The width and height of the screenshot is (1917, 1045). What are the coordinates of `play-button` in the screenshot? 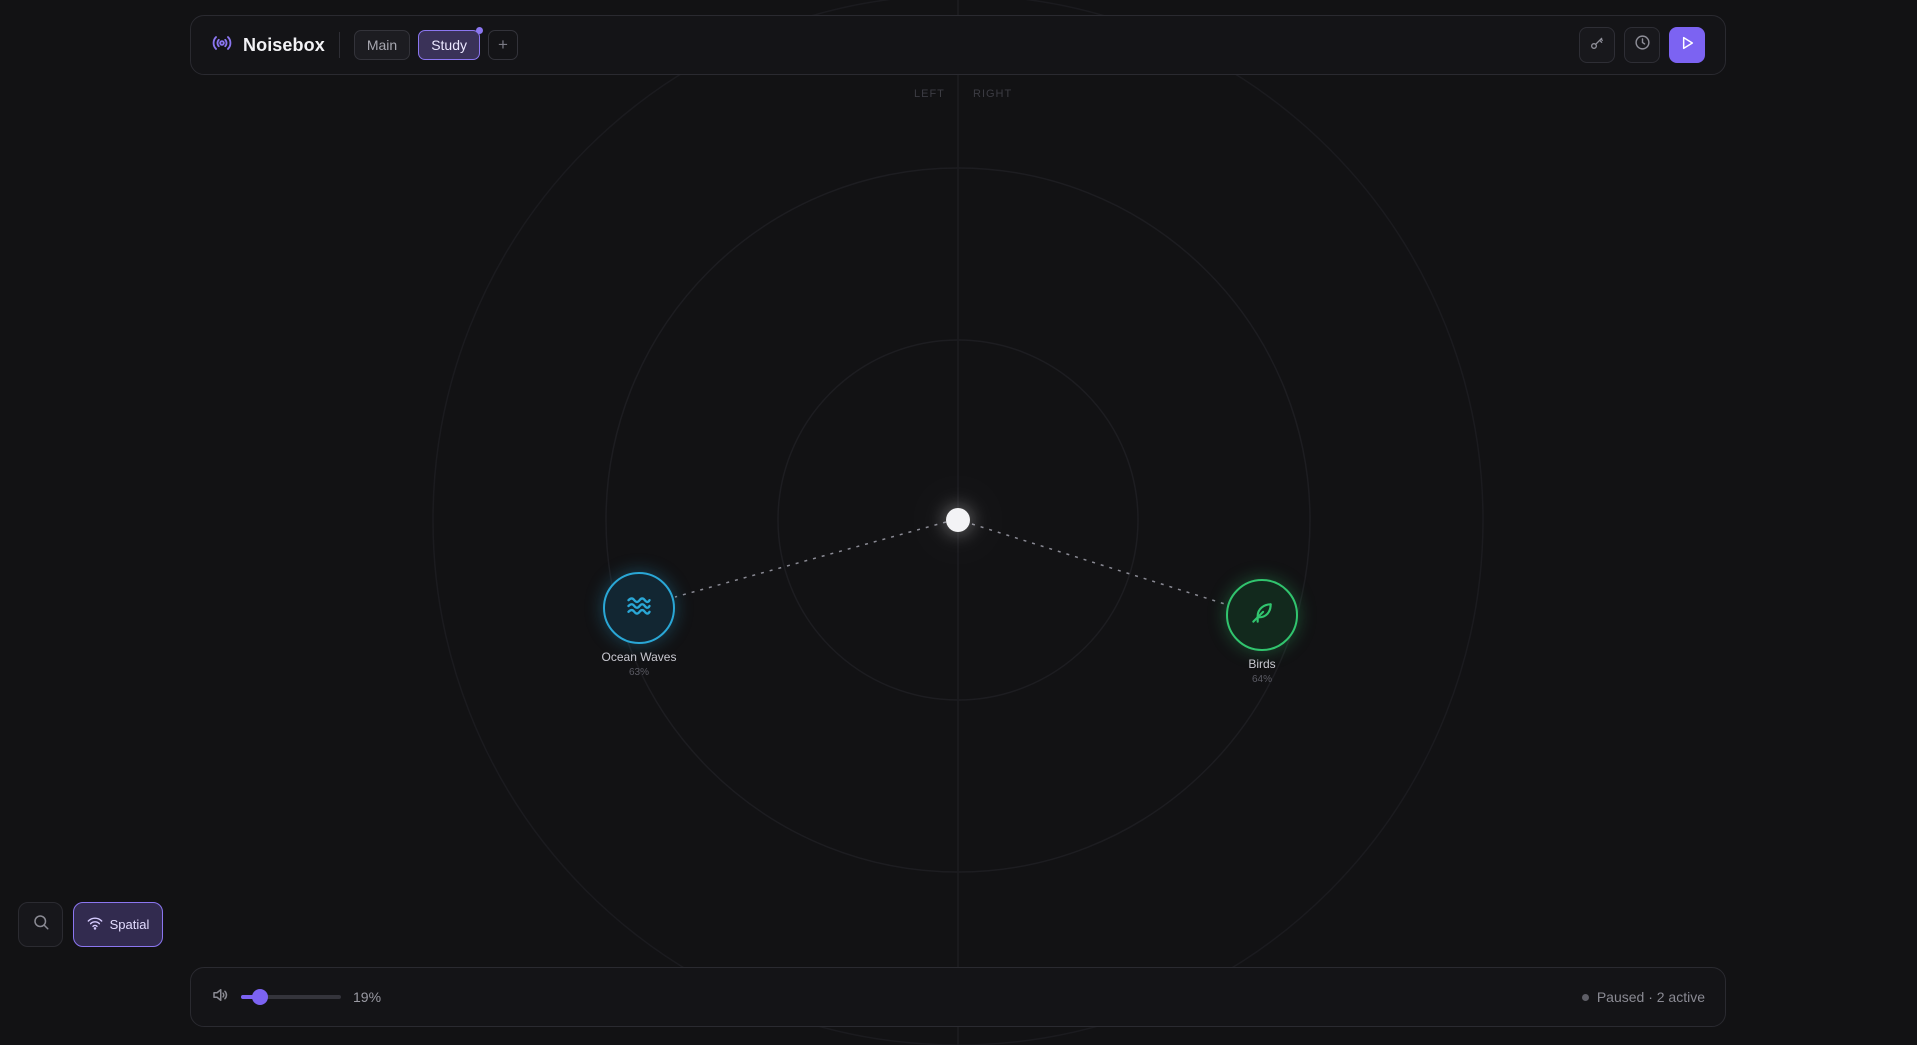 It's located at (1687, 45).